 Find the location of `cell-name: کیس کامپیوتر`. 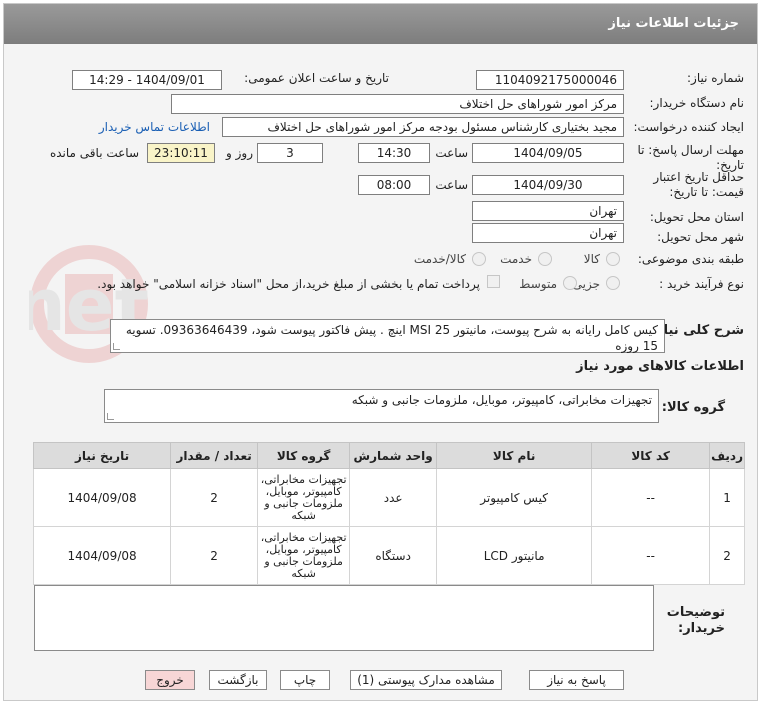

cell-name: کیس کامپیوتر is located at coordinates (514, 497).